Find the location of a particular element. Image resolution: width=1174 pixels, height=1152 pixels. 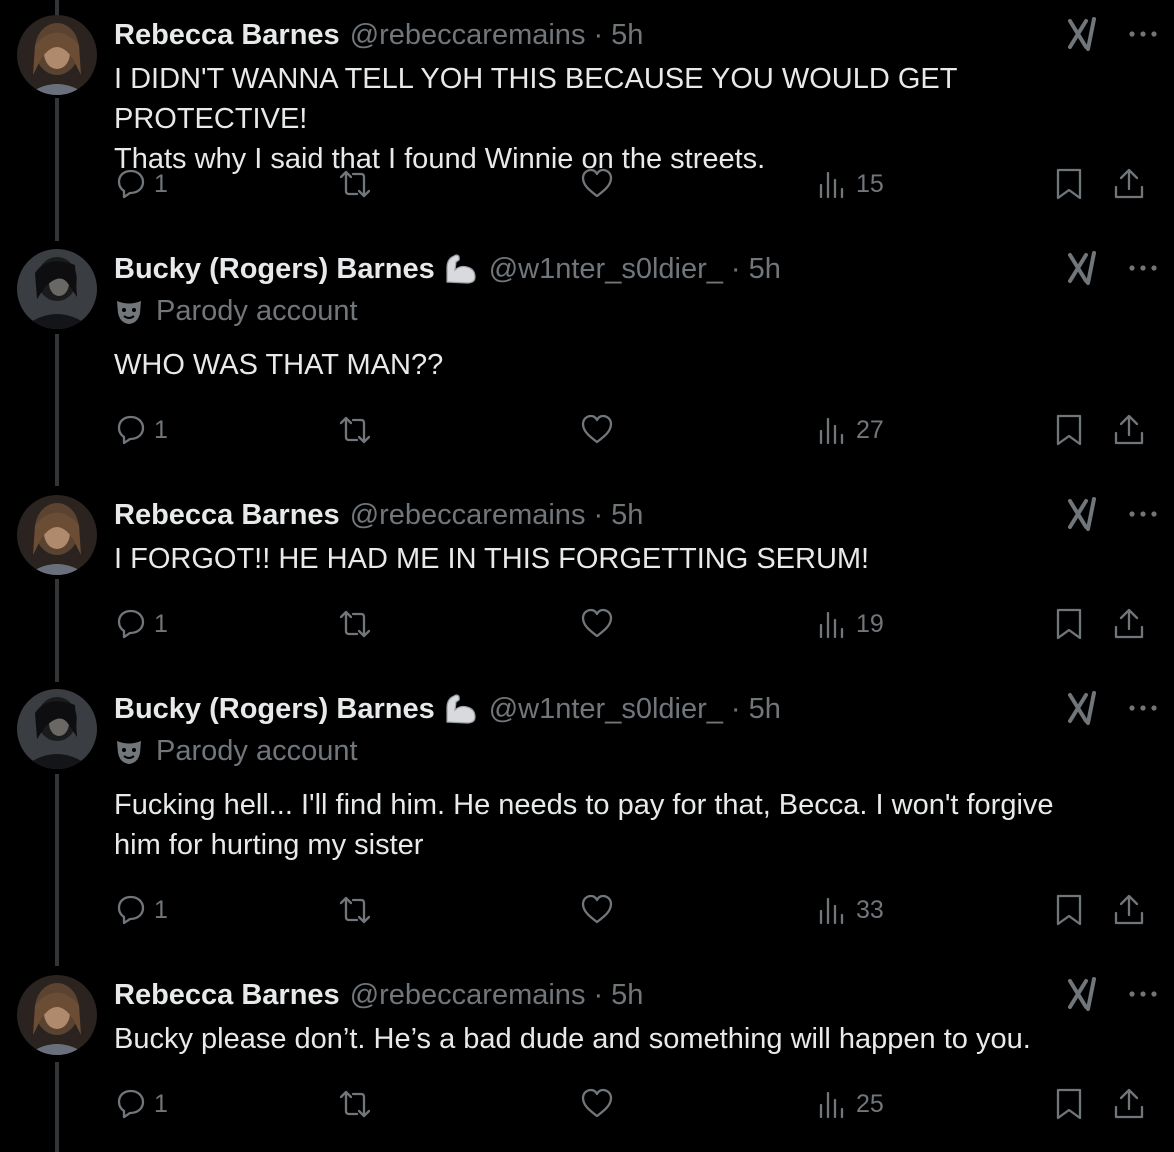

views-button: 19 is located at coordinates (850, 624).